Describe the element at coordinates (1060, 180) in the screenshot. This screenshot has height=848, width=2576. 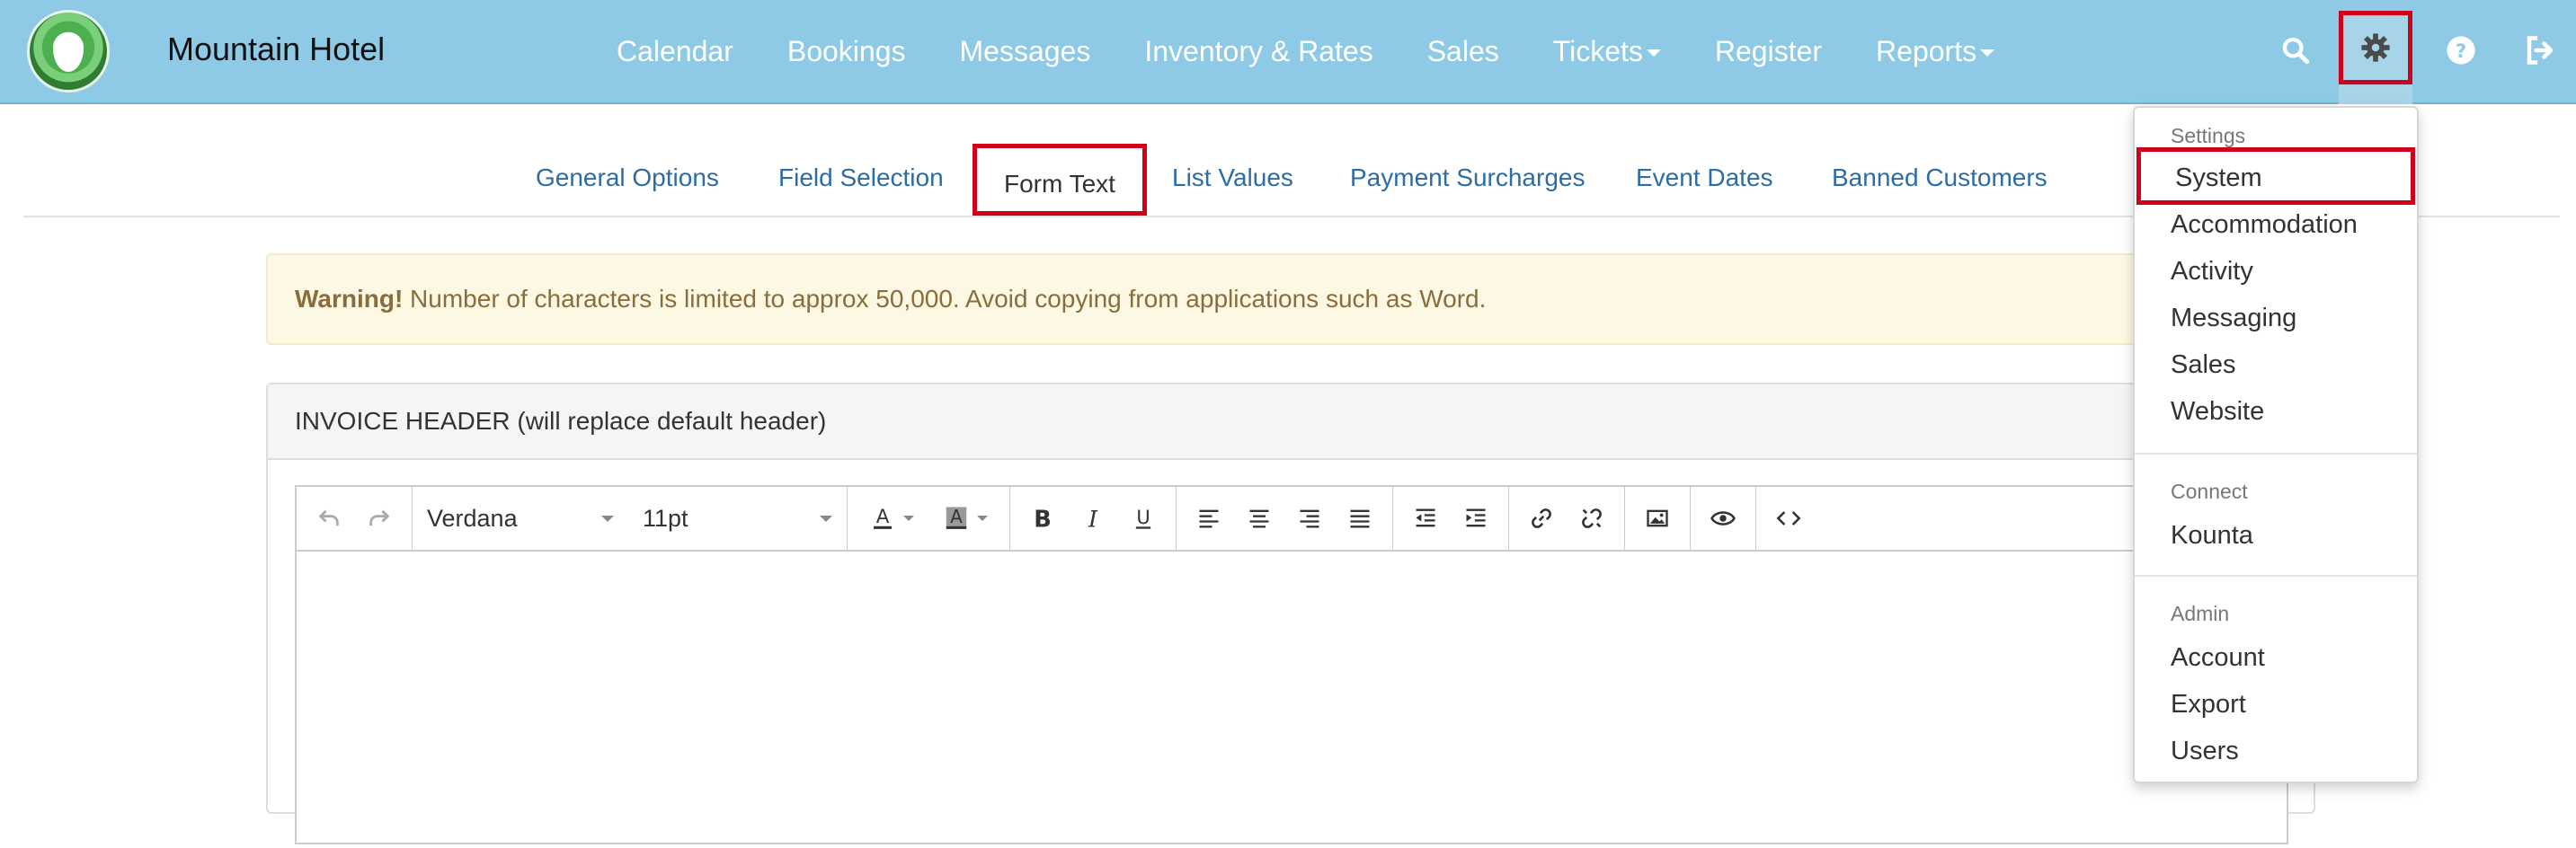
I see `tab-form-text: Form Text` at that location.